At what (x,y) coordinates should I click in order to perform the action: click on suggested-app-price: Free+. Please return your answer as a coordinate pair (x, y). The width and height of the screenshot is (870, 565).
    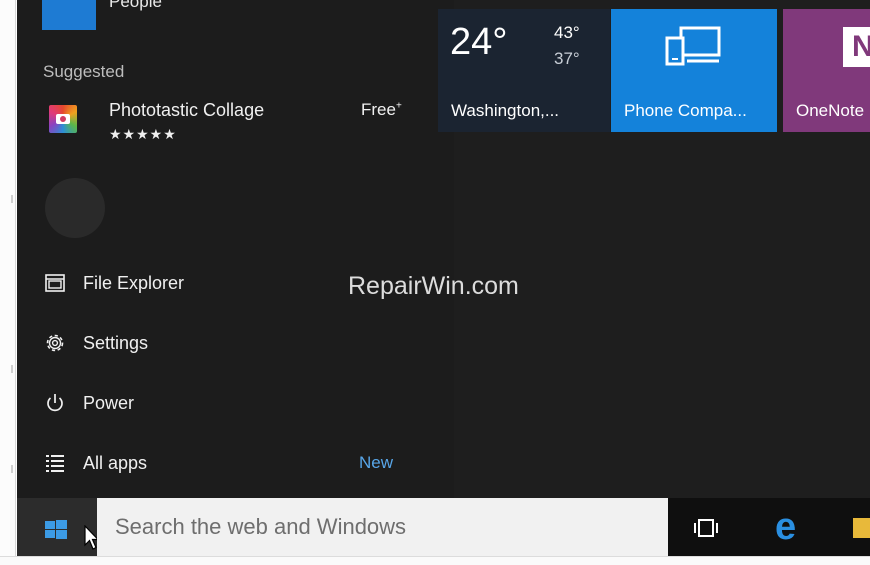
    Looking at the image, I should click on (381, 110).